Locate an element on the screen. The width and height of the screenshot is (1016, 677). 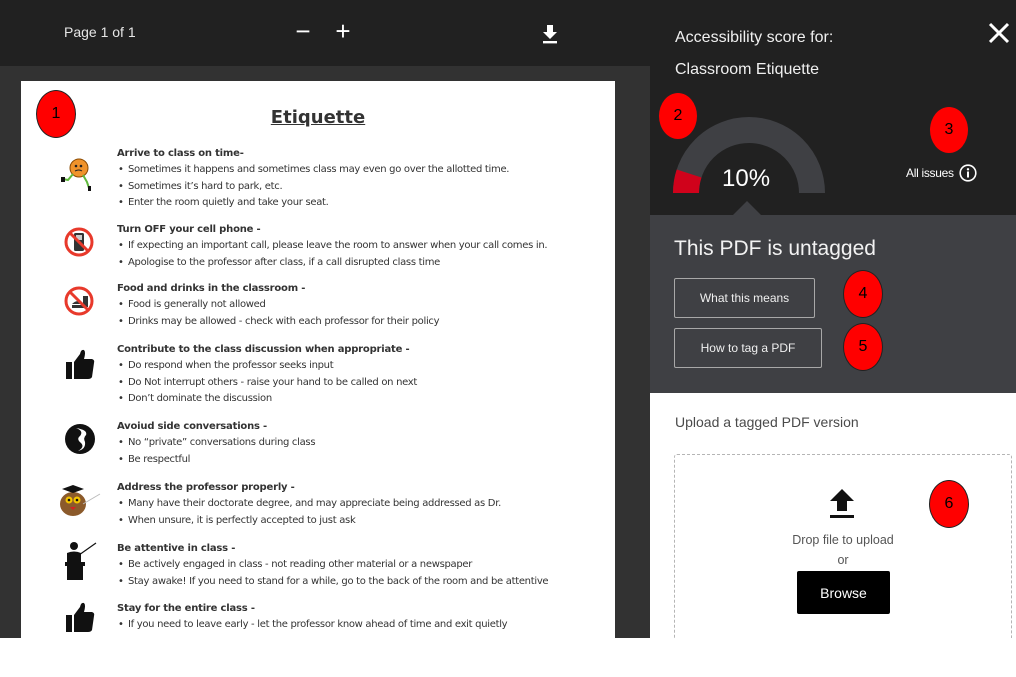
gauge-fill is located at coordinates (687, 181).